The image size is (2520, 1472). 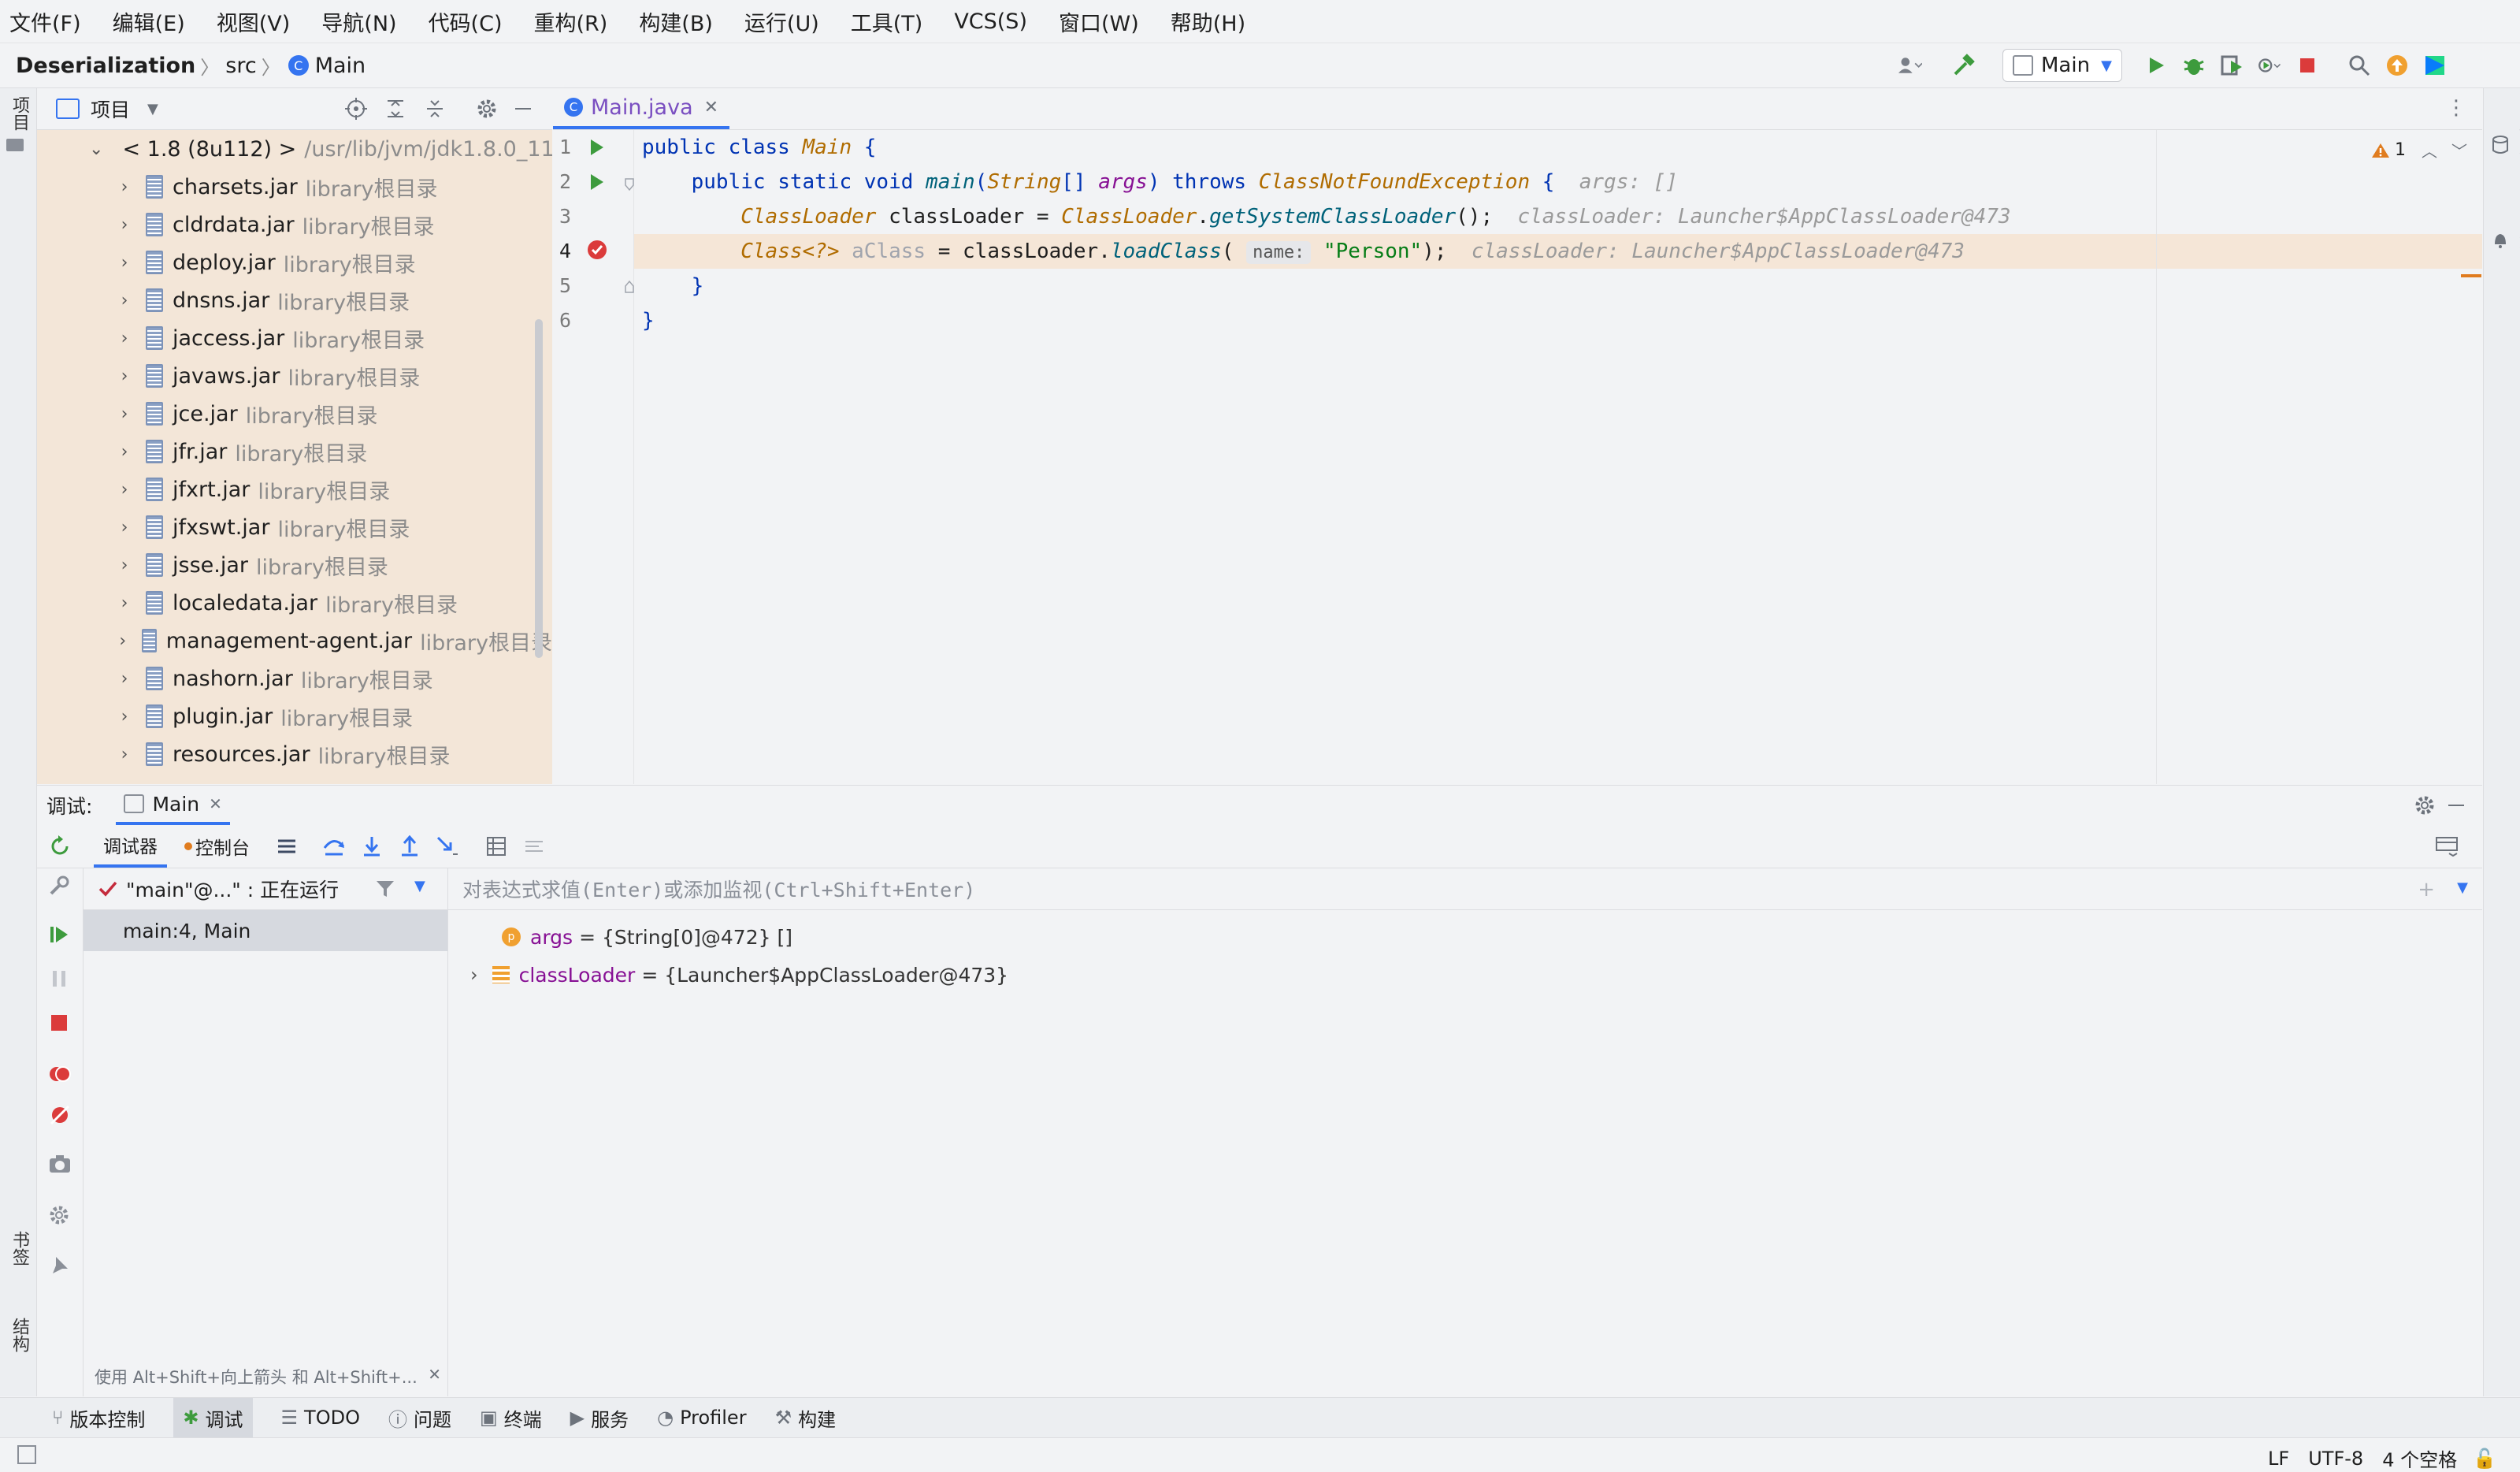 I want to click on lock-icon: 🔓, so click(x=2484, y=1459).